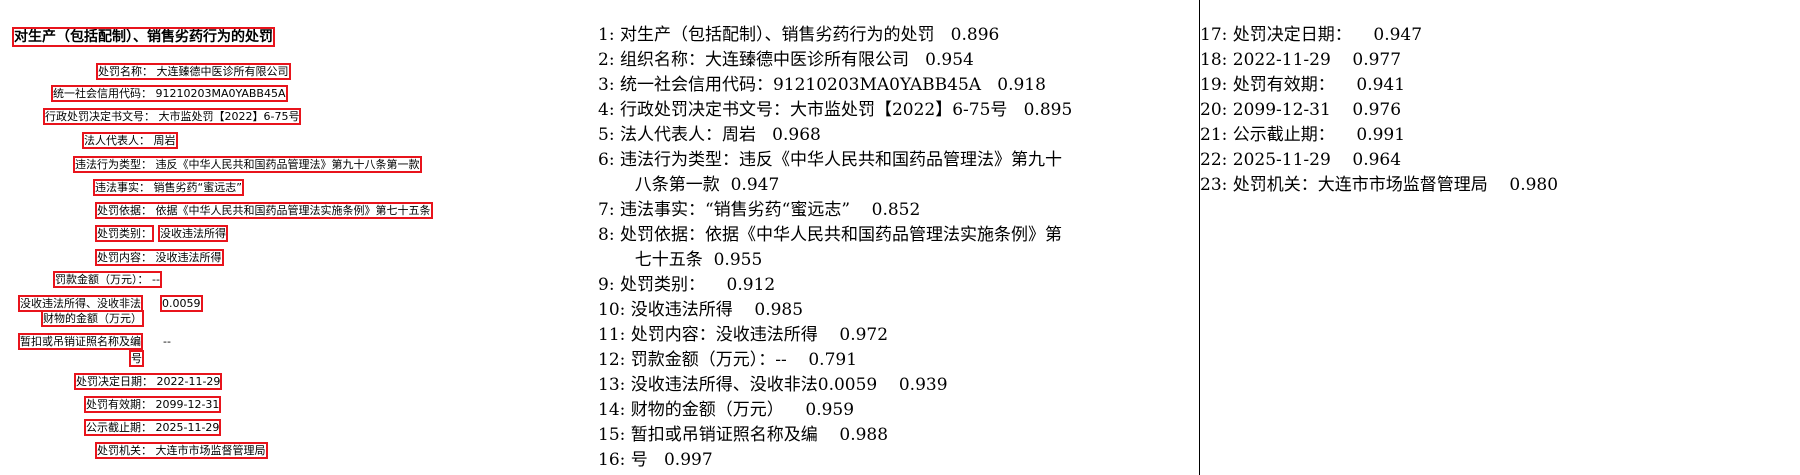 Image resolution: width=1800 pixels, height=475 pixels. I want to click on result-line: 20: 2099-12-31 0.976, so click(1301, 110).